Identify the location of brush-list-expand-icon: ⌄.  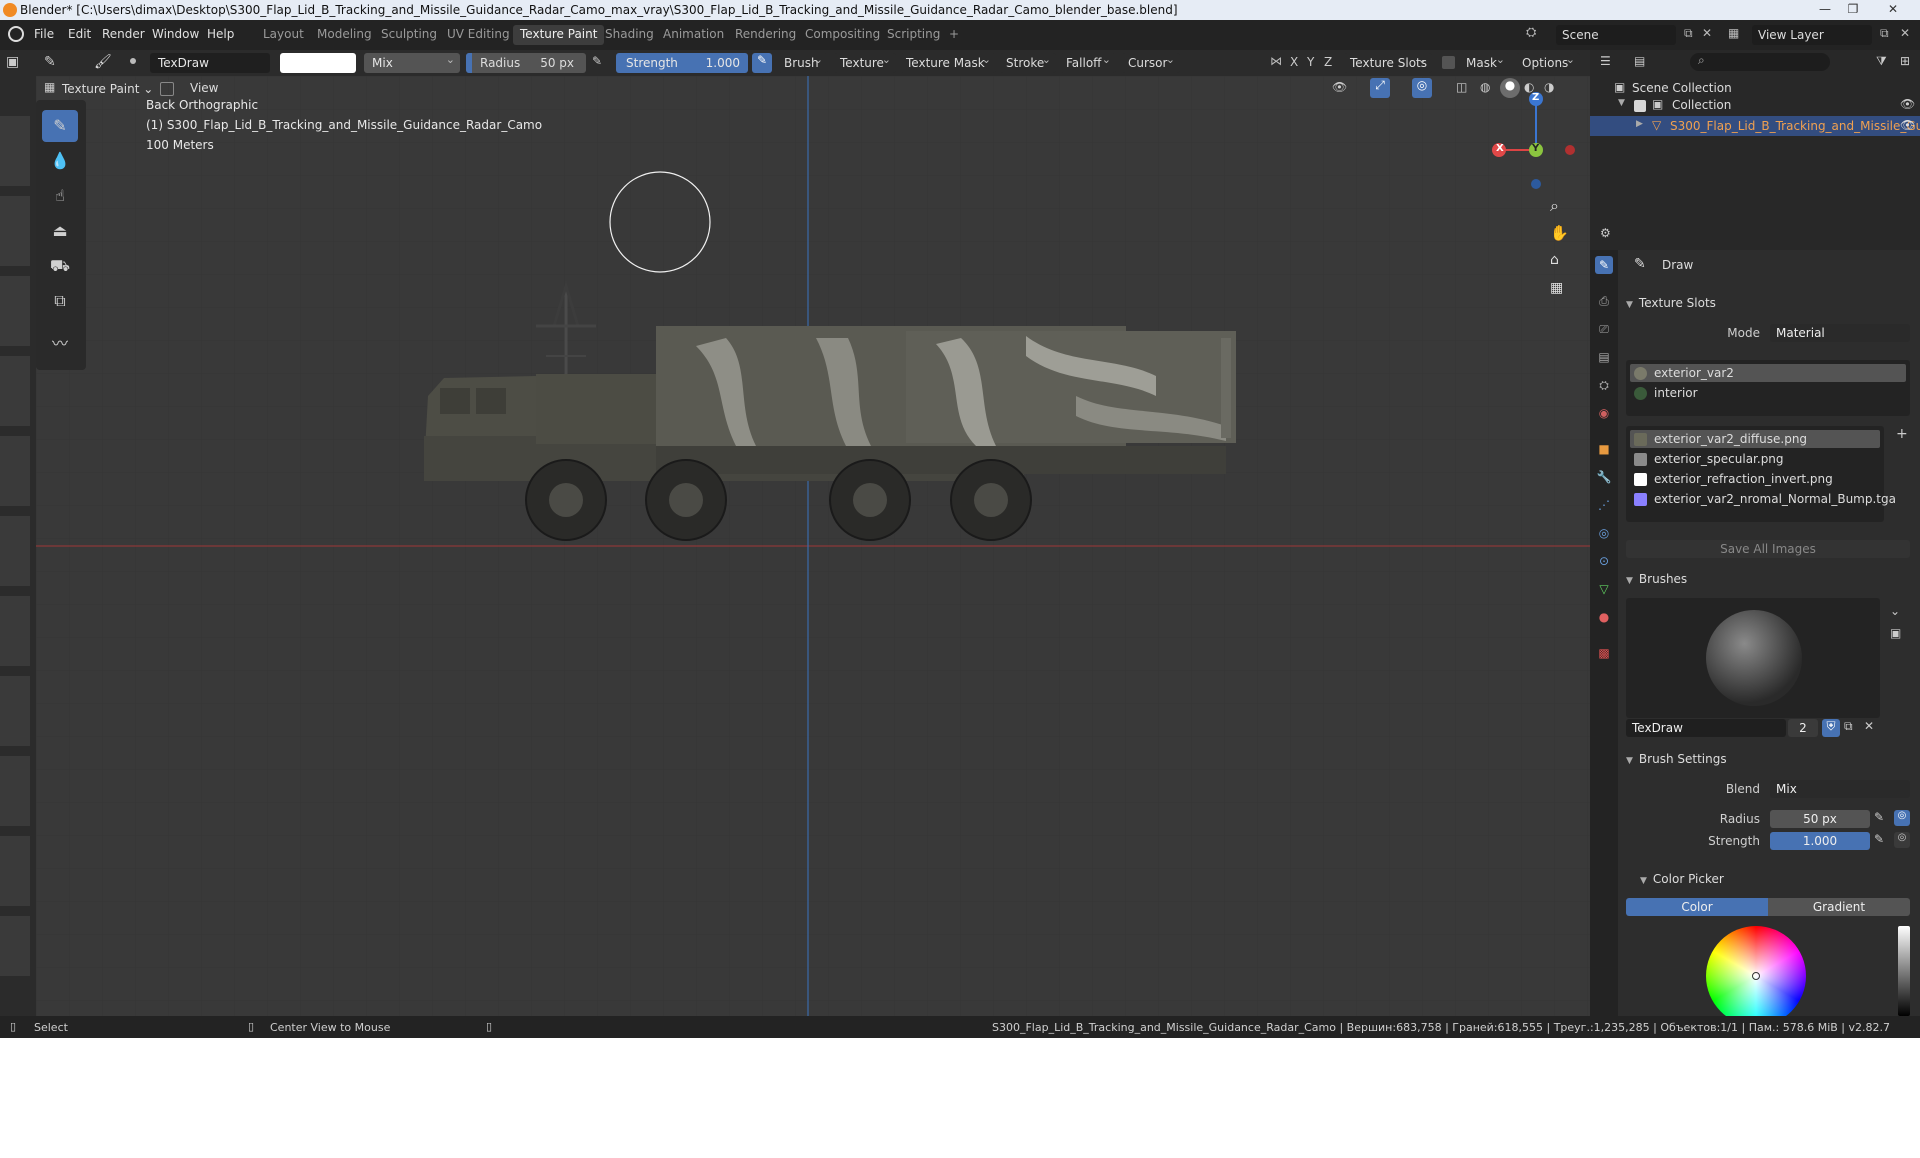
(1895, 611).